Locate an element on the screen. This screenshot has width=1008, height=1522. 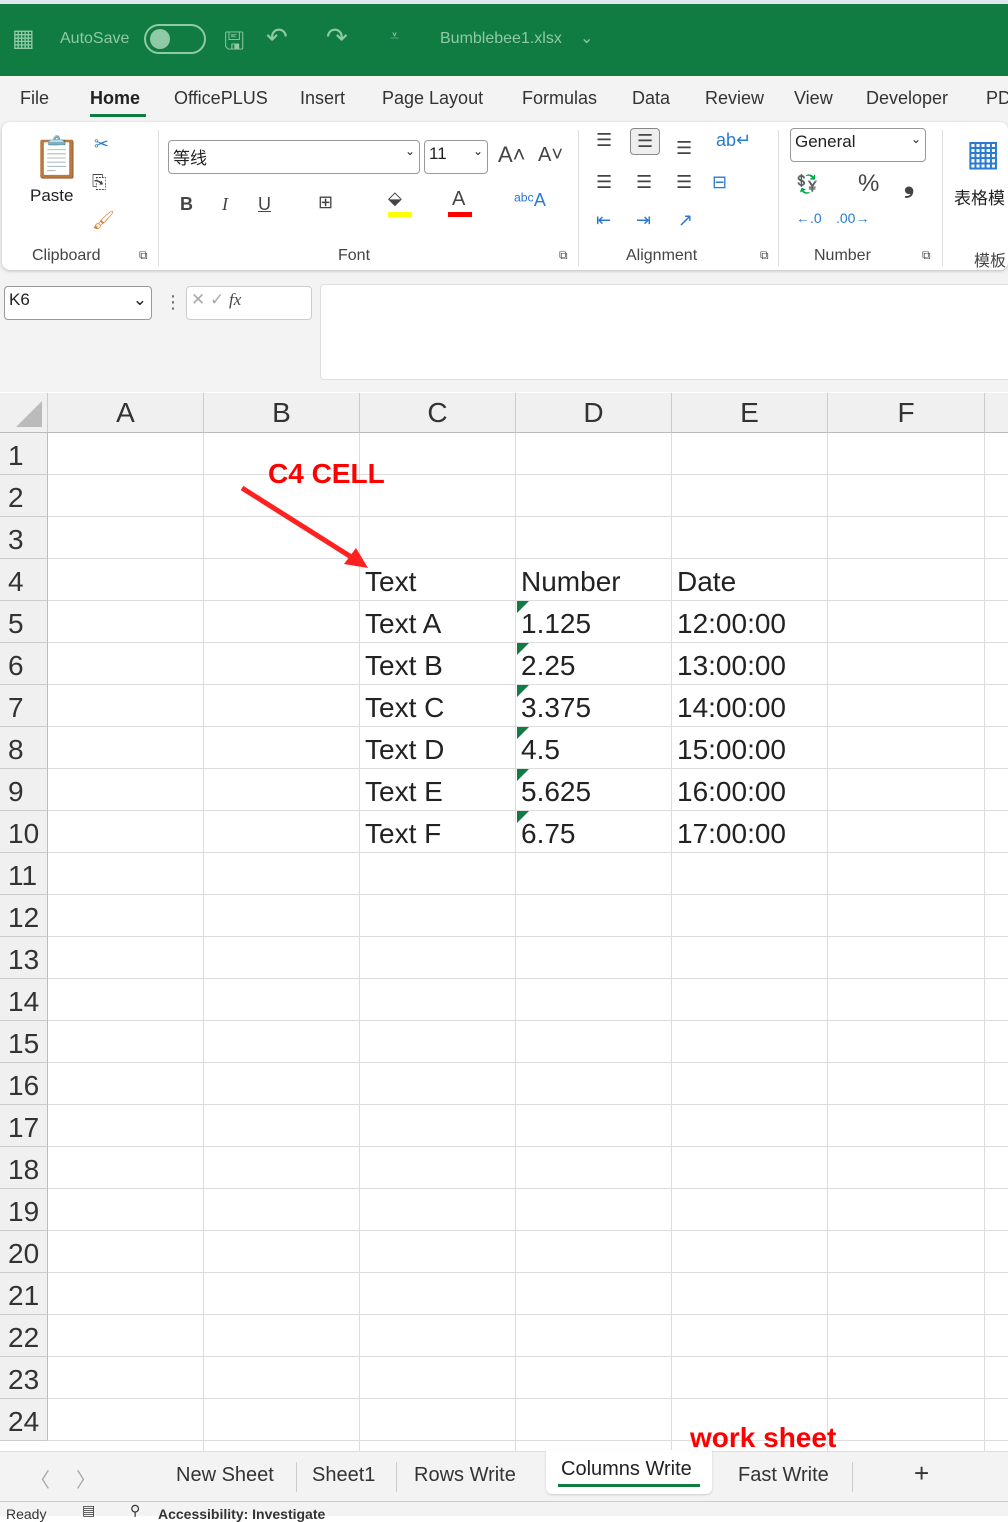
column-header-F: F is located at coordinates (906, 413).